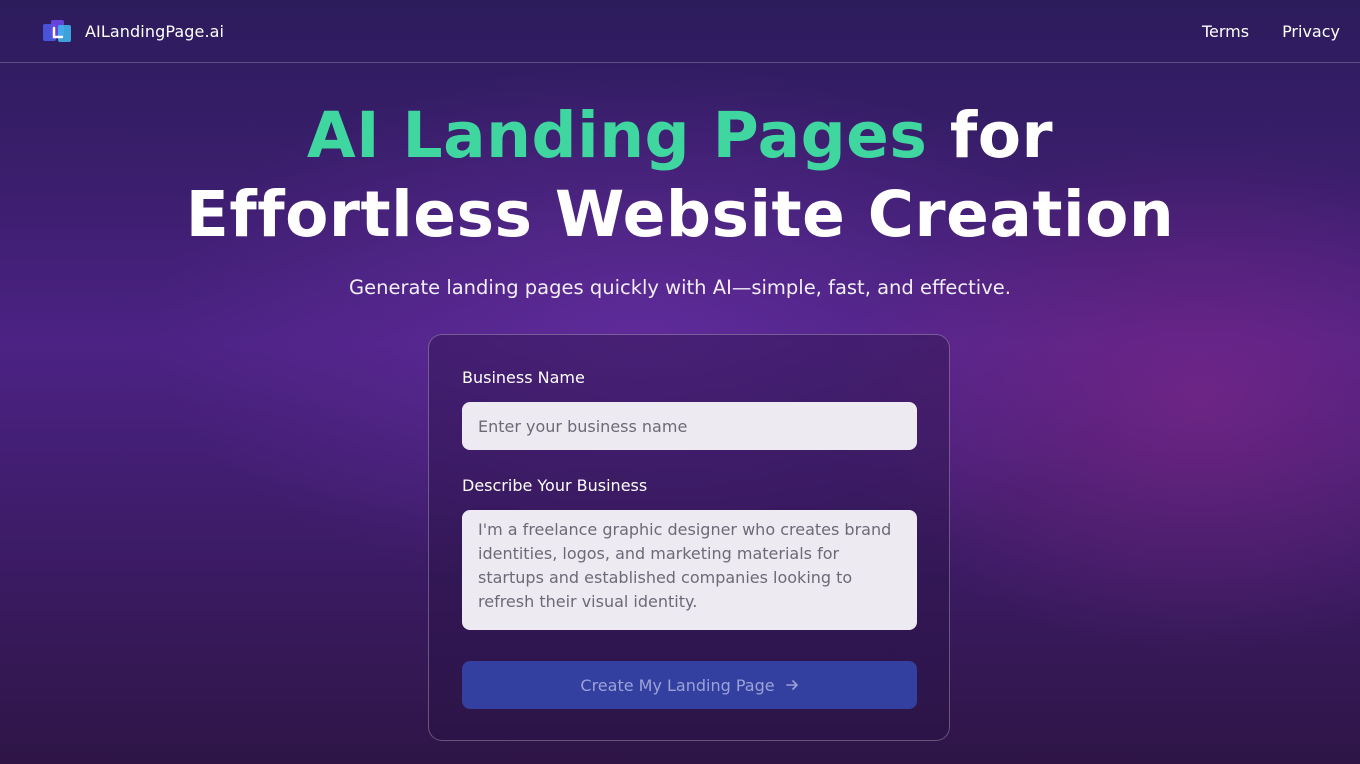 Image resolution: width=1360 pixels, height=764 pixels. Describe the element at coordinates (523, 377) in the screenshot. I see `business-name-label: Business Name` at that location.